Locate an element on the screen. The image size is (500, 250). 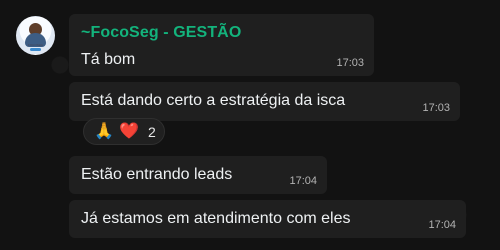
message-text: Está dando certo a estratégia da isca is located at coordinates (213, 100).